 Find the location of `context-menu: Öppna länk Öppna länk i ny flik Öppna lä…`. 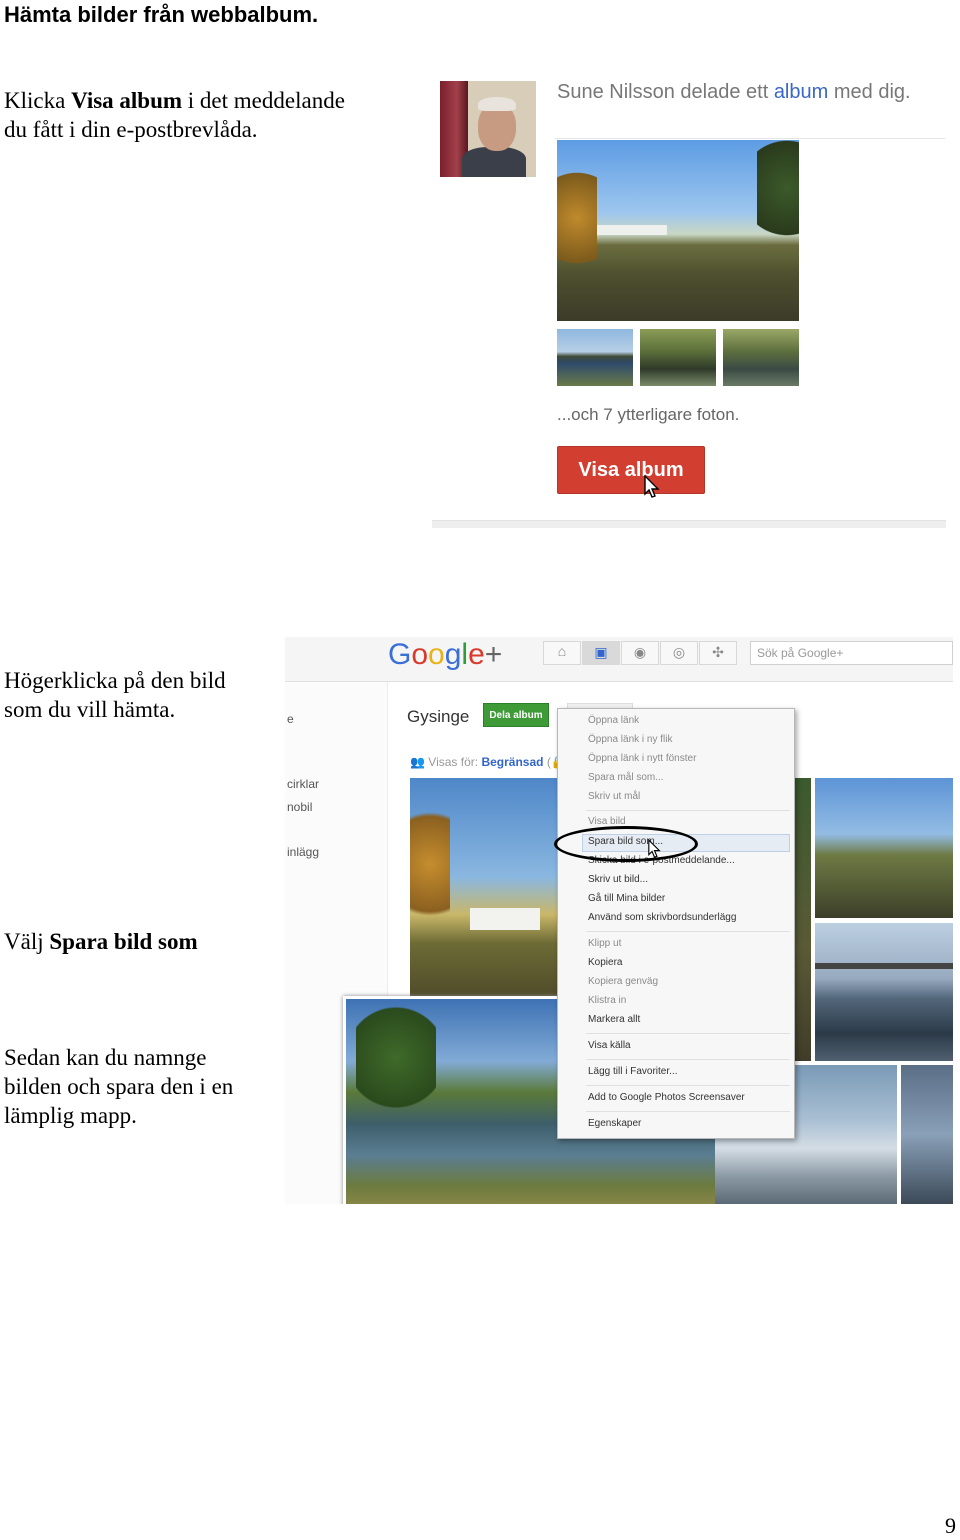

context-menu: Öppna länk Öppna länk i ny flik Öppna lä… is located at coordinates (676, 923).